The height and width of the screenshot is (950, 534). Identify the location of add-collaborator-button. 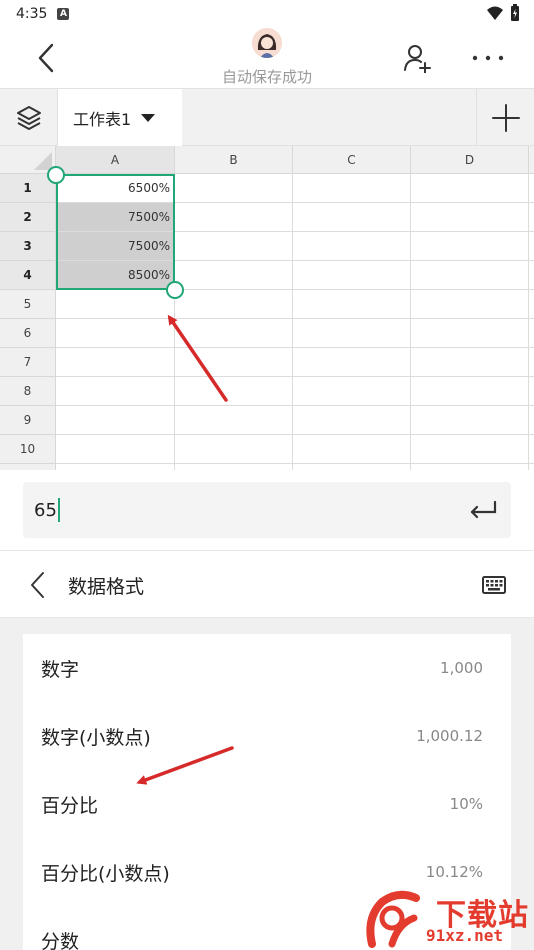
(418, 58).